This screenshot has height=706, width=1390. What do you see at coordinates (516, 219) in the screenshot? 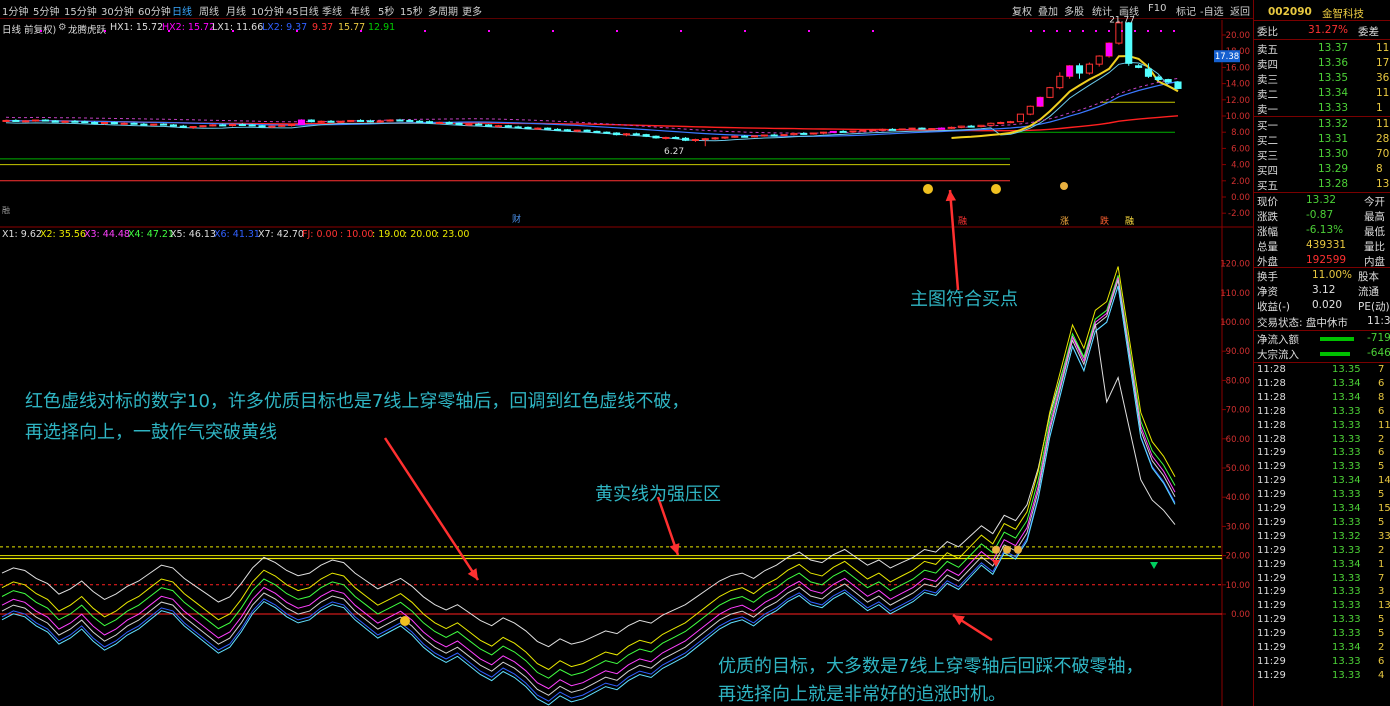
I see `cai-tag: 财` at bounding box center [516, 219].